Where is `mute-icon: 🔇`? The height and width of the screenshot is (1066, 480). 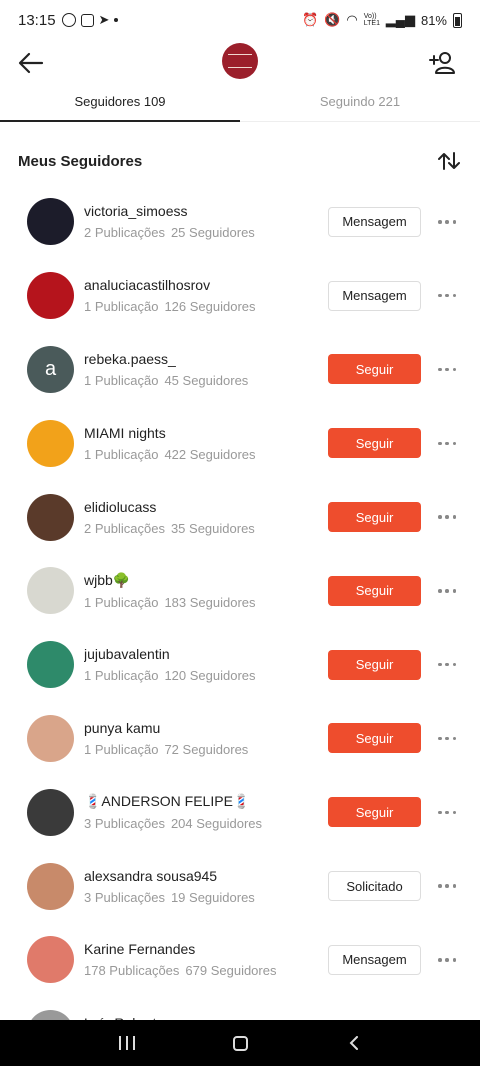
mute-icon: 🔇 is located at coordinates (332, 19).